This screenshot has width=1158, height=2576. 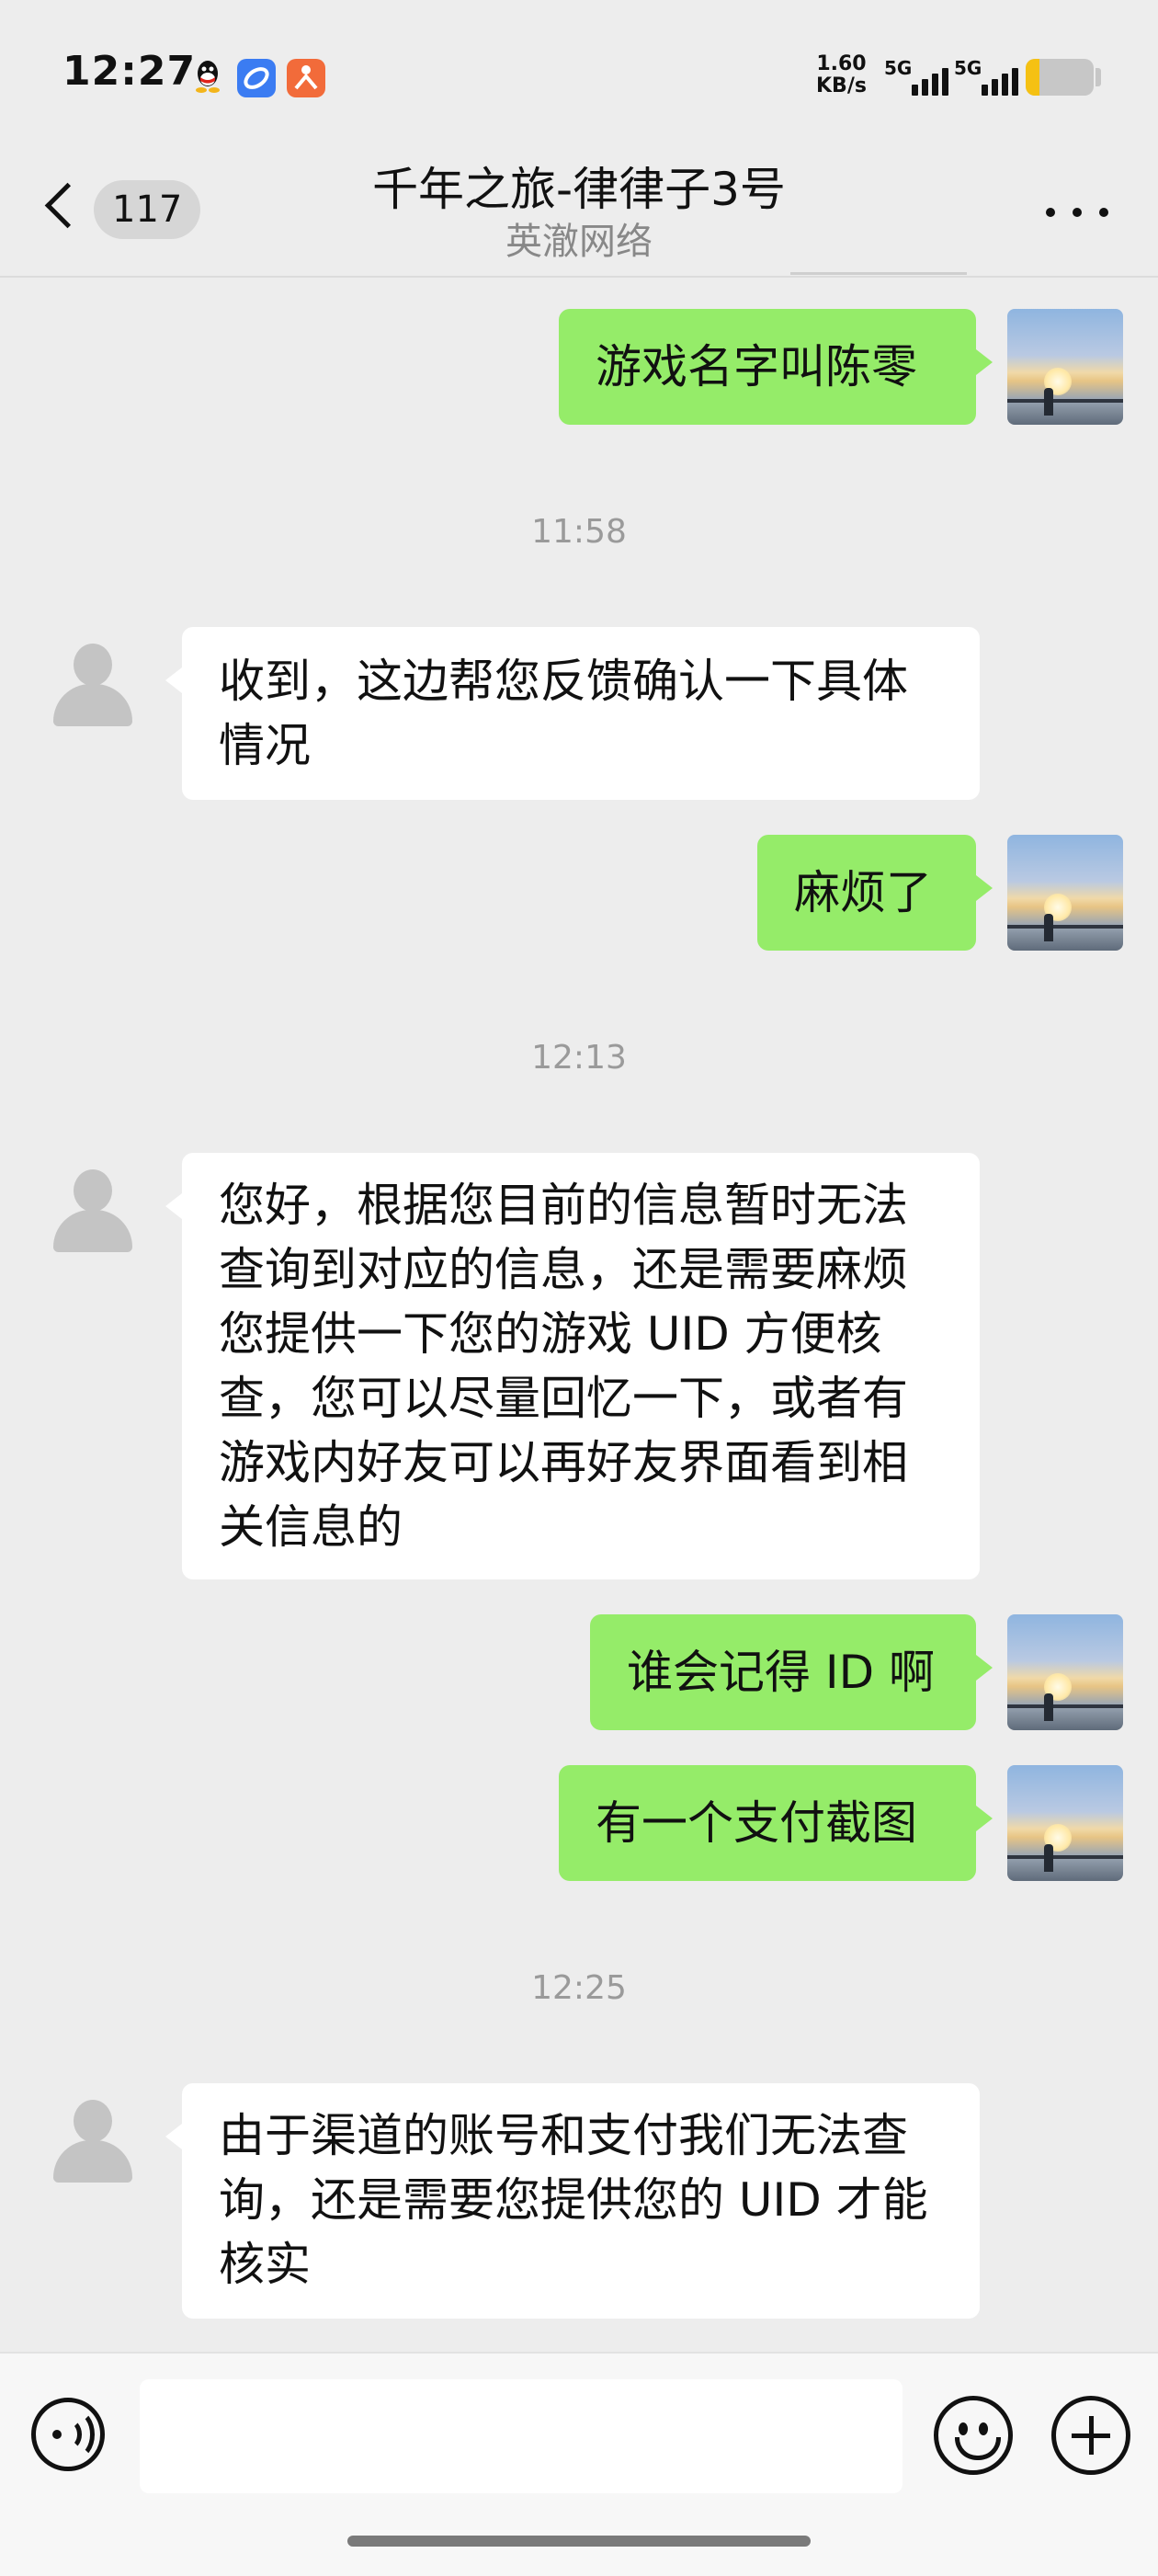 What do you see at coordinates (306, 78) in the screenshot?
I see `orange-app-icon` at bounding box center [306, 78].